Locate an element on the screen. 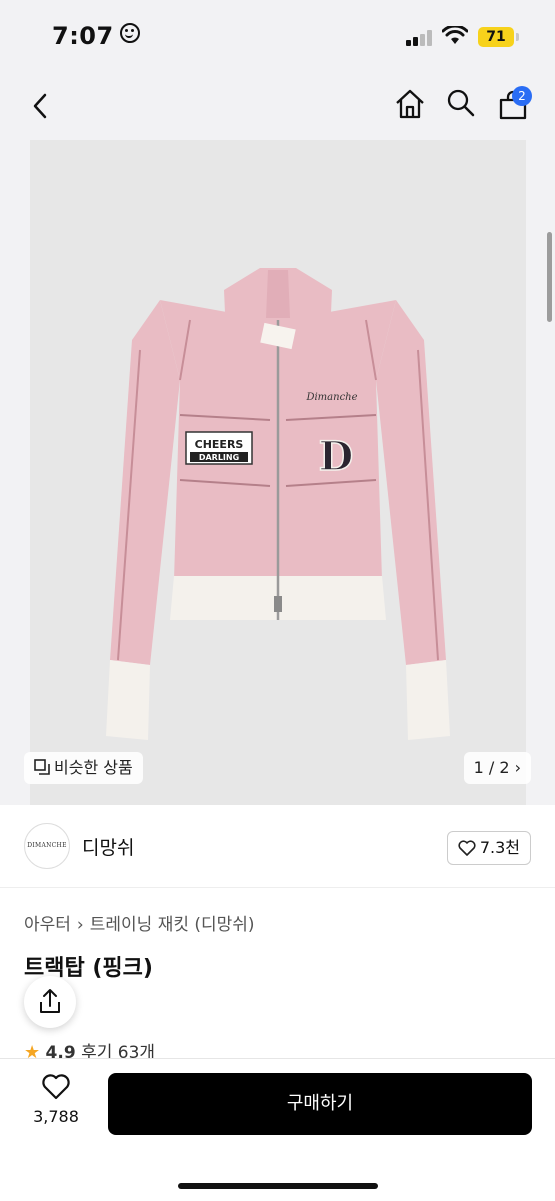 The width and height of the screenshot is (555, 1201). search-icon is located at coordinates (461, 103).